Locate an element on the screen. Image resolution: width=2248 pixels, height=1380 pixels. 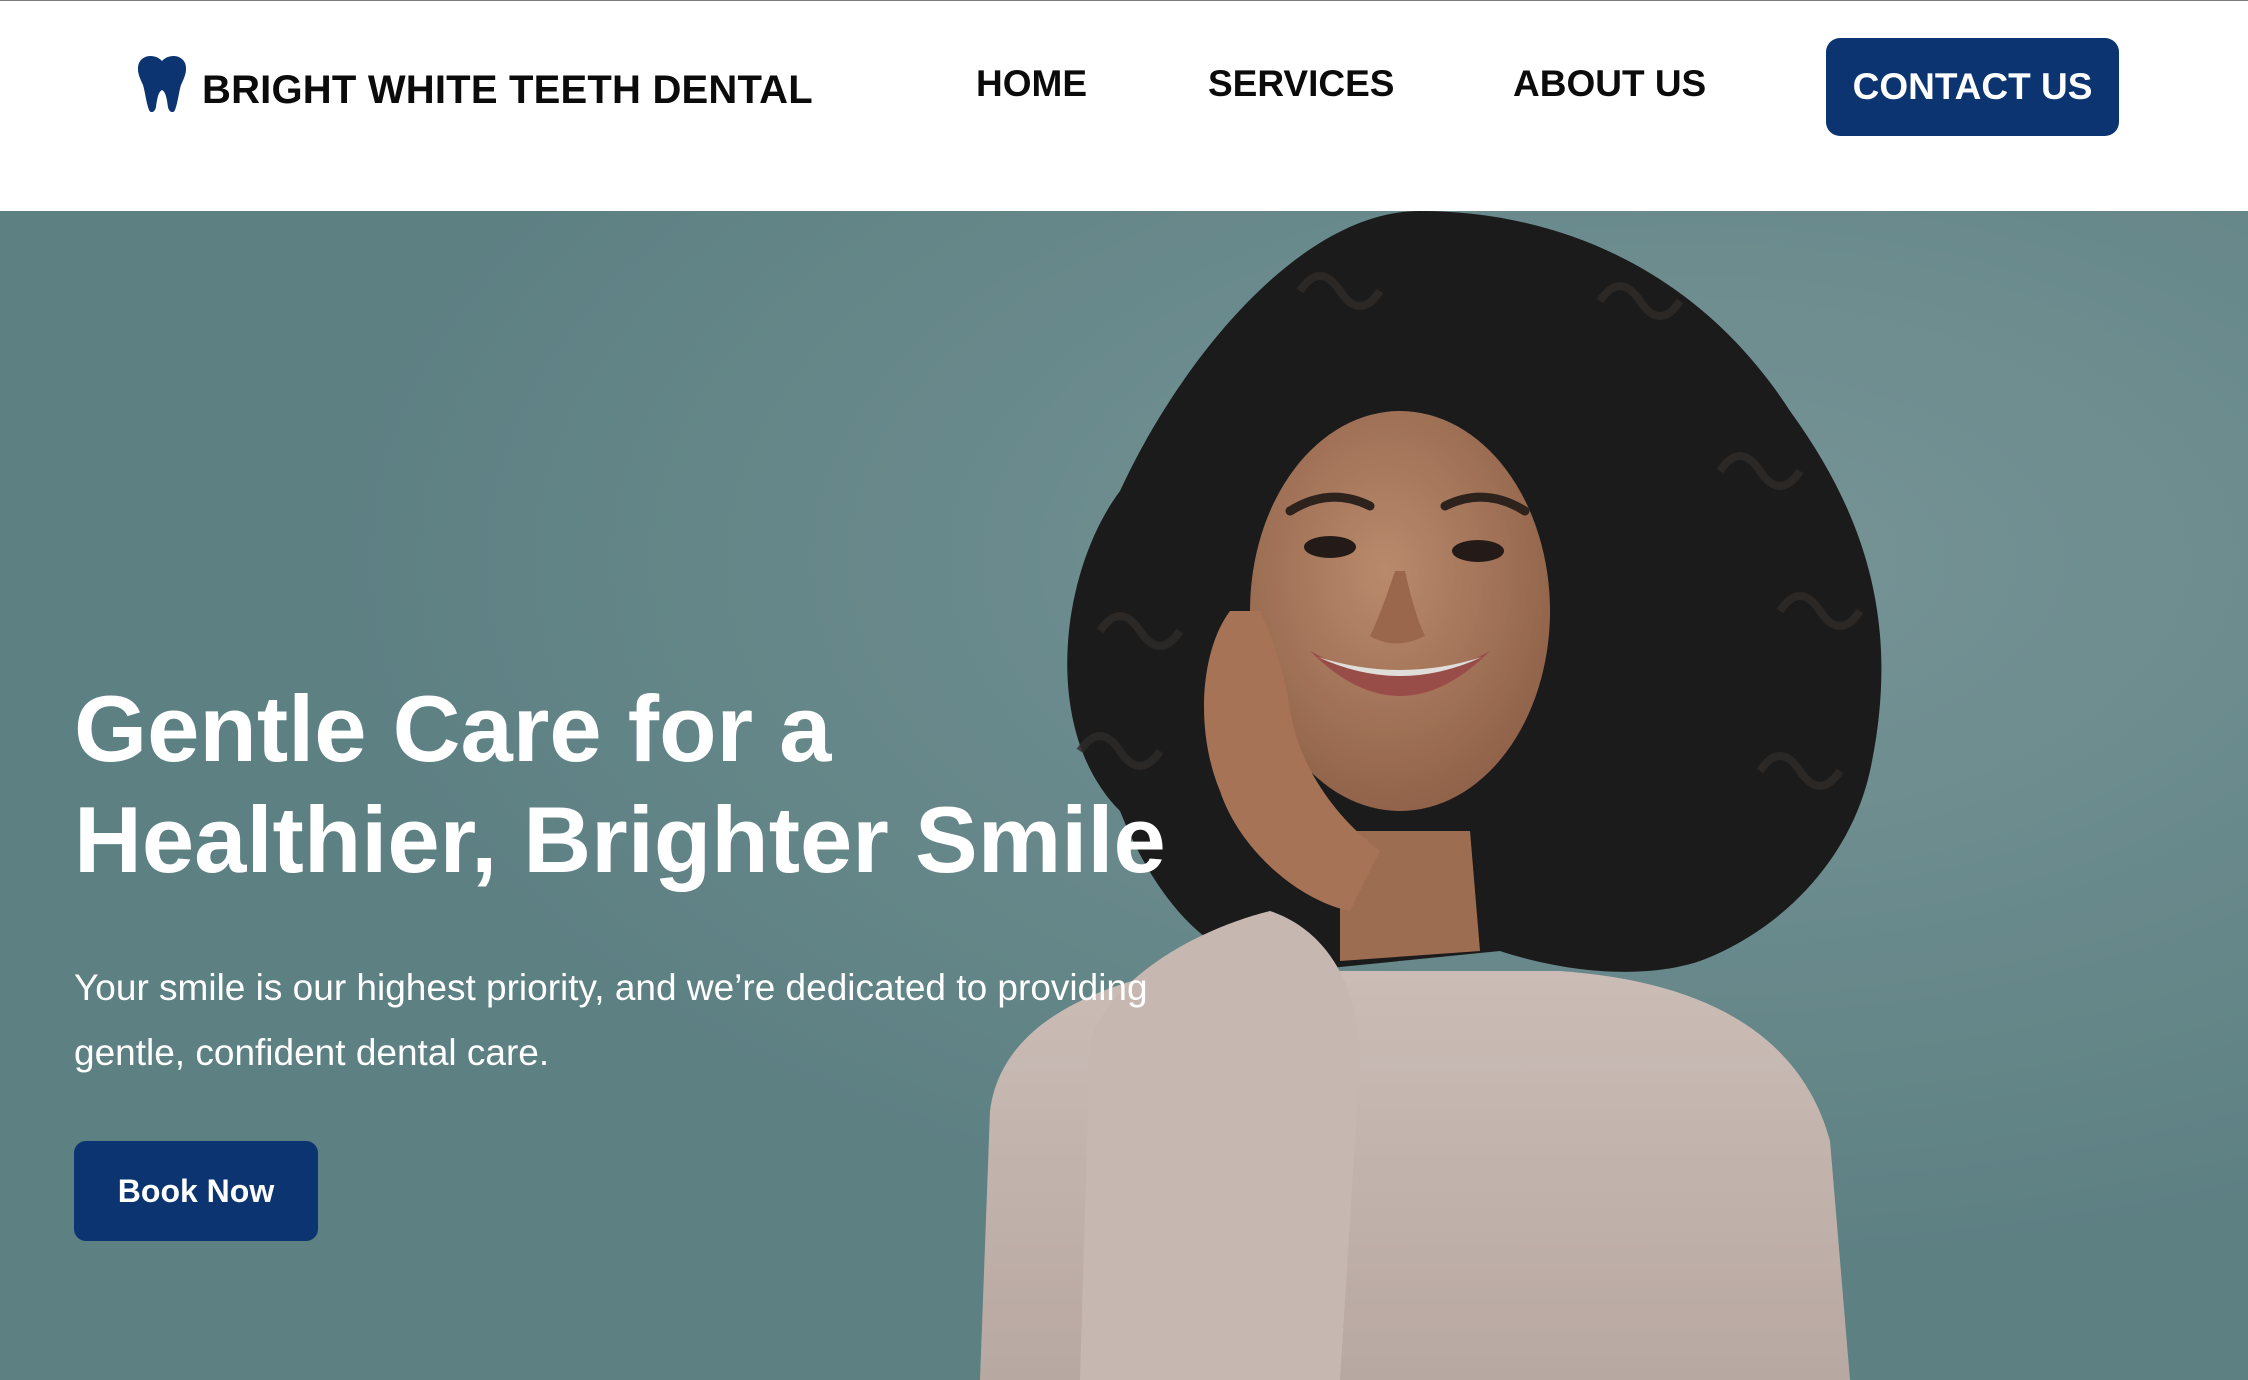
nav-link-services: SERVICES is located at coordinates (1301, 84).